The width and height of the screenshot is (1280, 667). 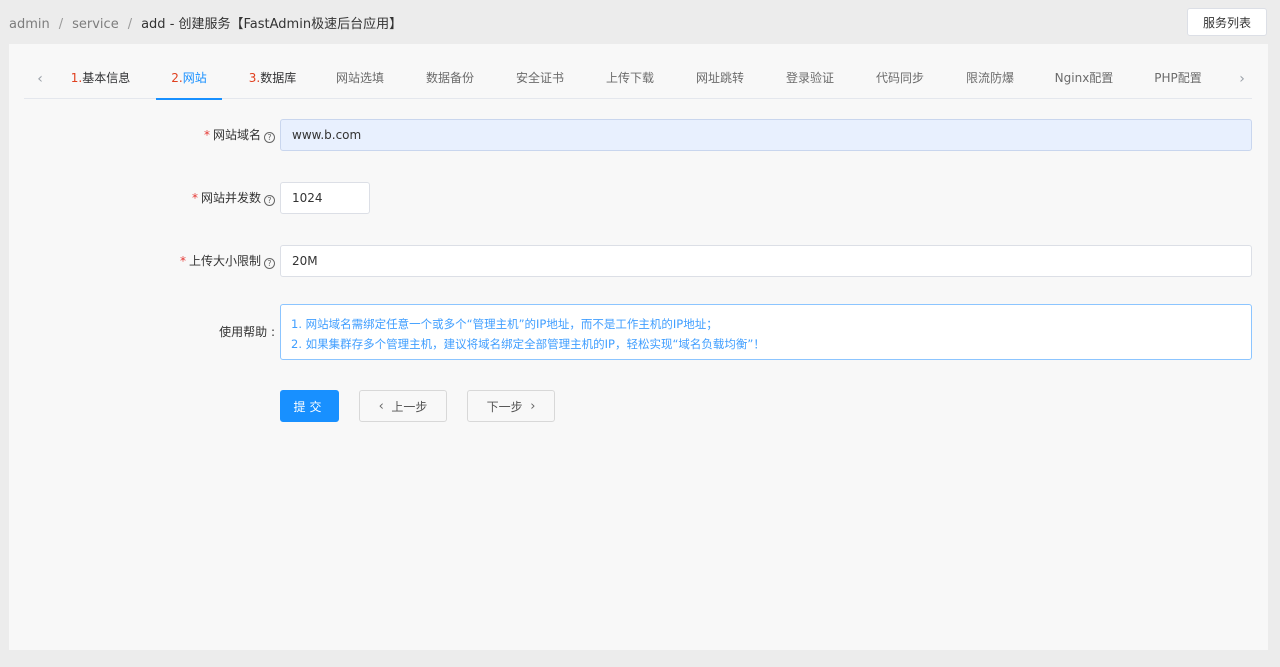 What do you see at coordinates (1227, 22) in the screenshot?
I see `service-list-button: 服务列表` at bounding box center [1227, 22].